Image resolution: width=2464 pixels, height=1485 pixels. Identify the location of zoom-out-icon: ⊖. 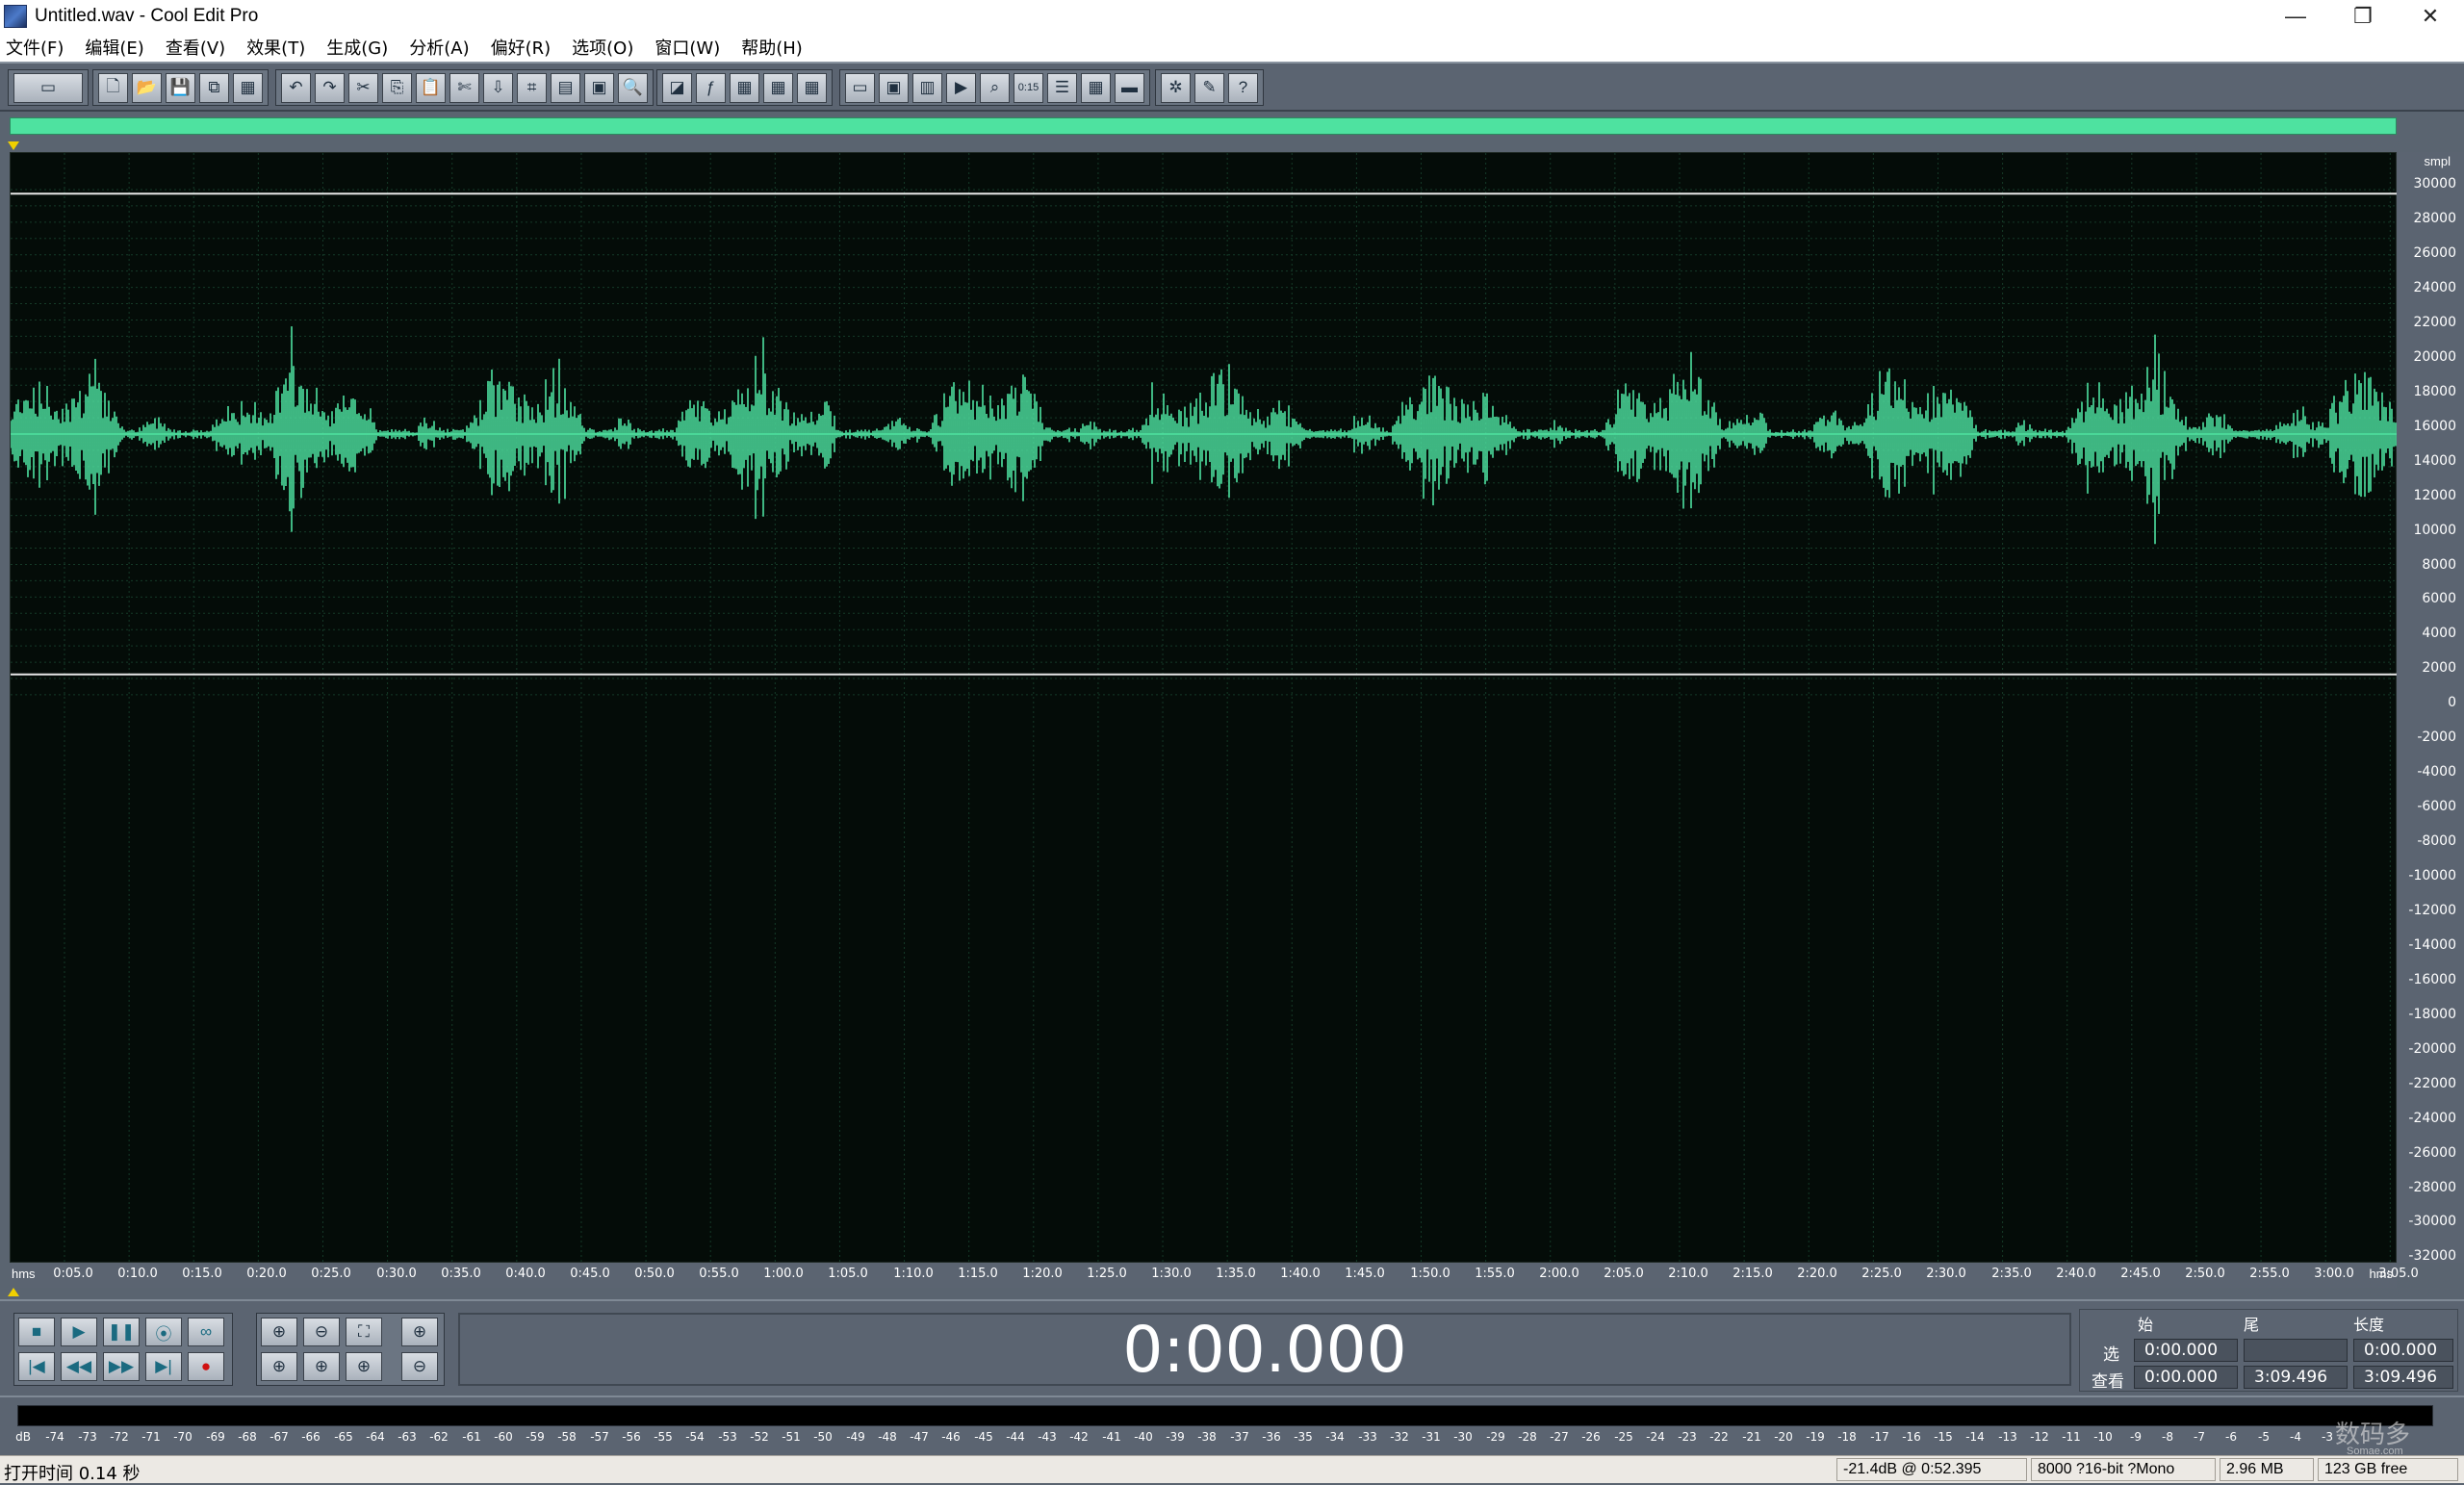
(321, 1332).